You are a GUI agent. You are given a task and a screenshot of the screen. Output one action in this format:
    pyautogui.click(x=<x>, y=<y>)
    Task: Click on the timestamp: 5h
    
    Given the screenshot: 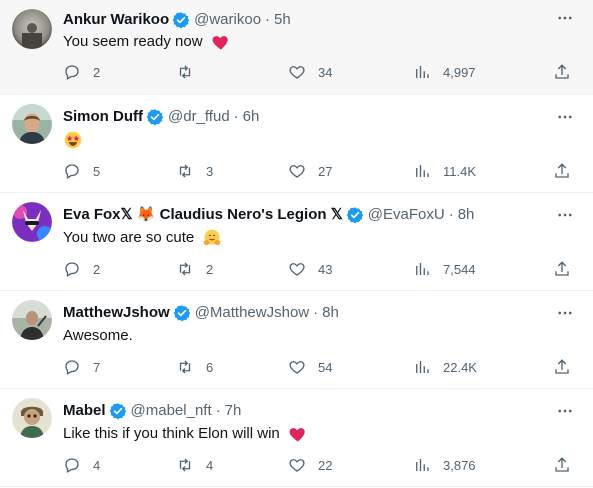 What is the action you would take?
    pyautogui.click(x=282, y=20)
    